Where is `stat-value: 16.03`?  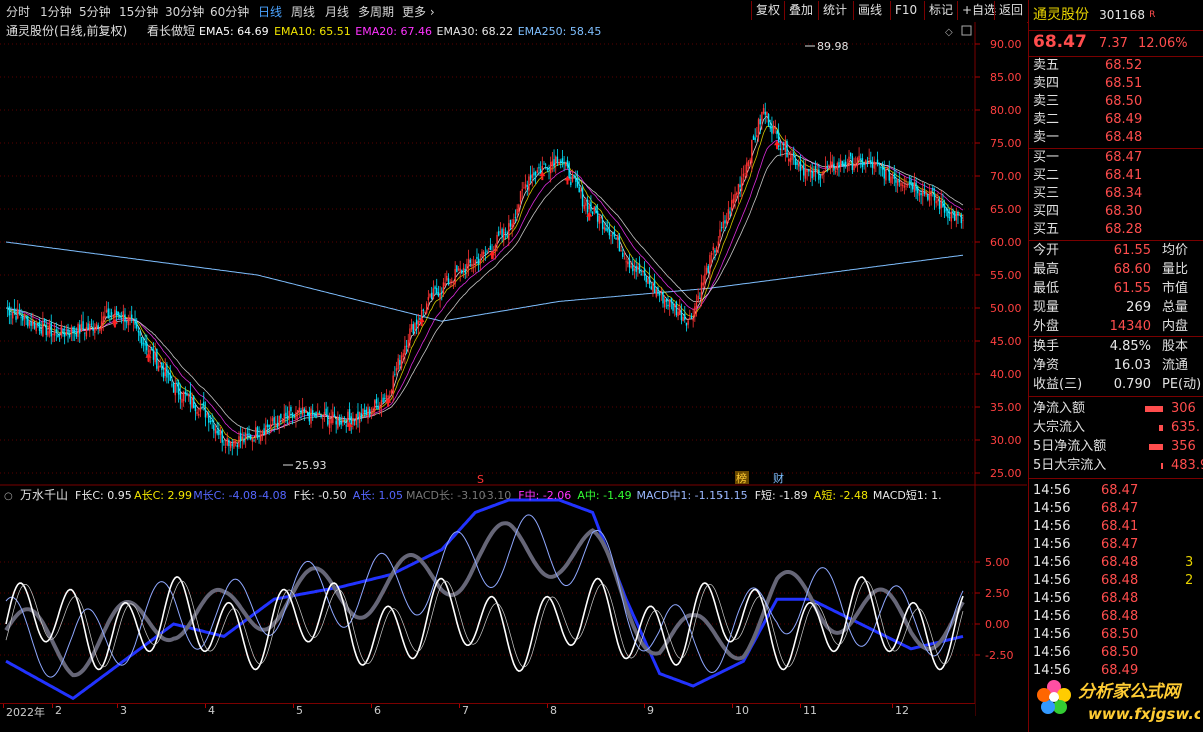 stat-value: 16.03 is located at coordinates (1132, 365).